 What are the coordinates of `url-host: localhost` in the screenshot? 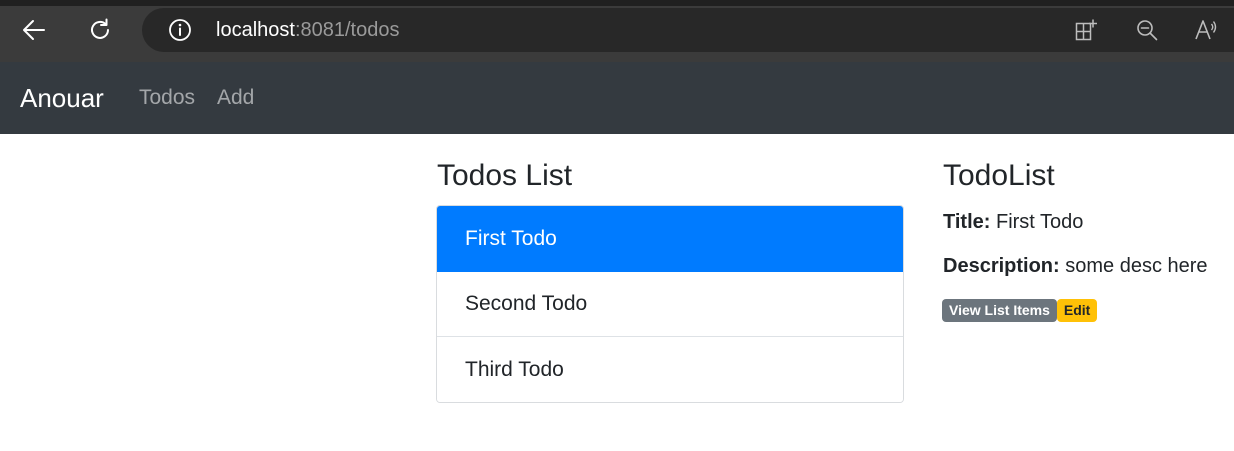 It's located at (255, 30).